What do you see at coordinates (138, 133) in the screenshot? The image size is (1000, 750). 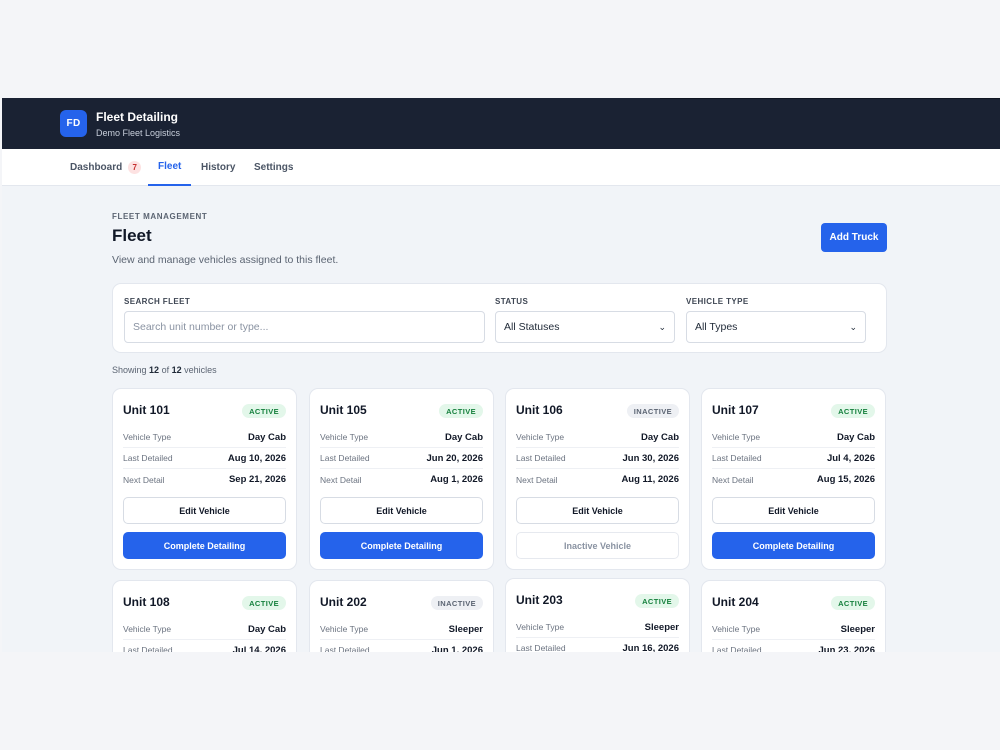 I see `brand-subtitle: Demo Fleet Logistics` at bounding box center [138, 133].